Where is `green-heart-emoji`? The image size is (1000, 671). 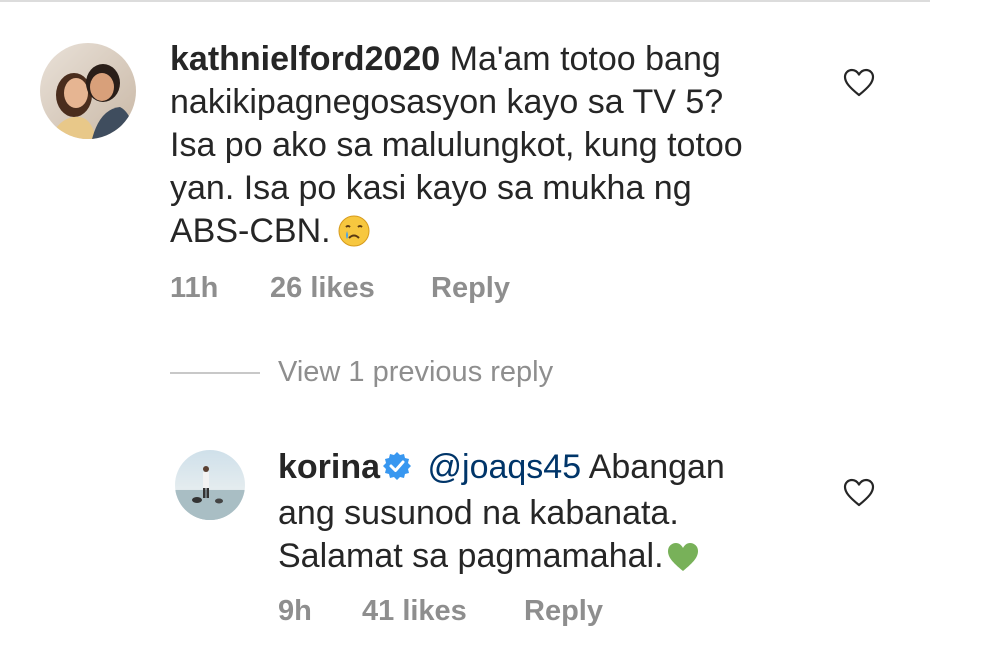
green-heart-emoji is located at coordinates (683, 562).